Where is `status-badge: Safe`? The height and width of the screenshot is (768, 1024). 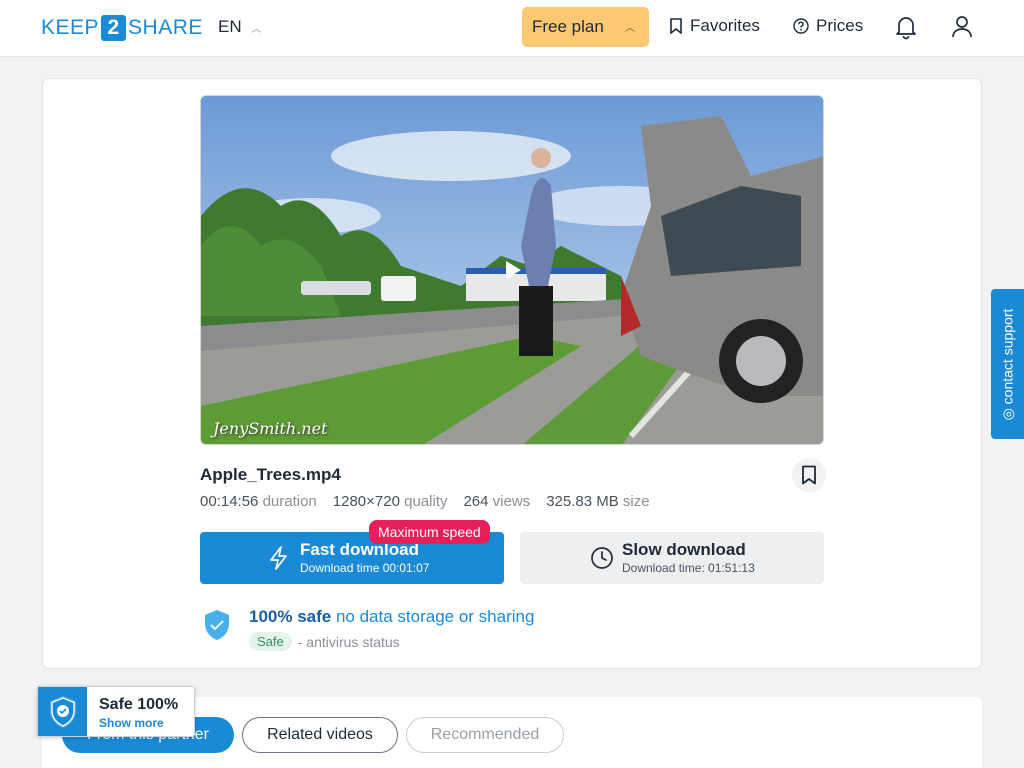 status-badge: Safe is located at coordinates (270, 641).